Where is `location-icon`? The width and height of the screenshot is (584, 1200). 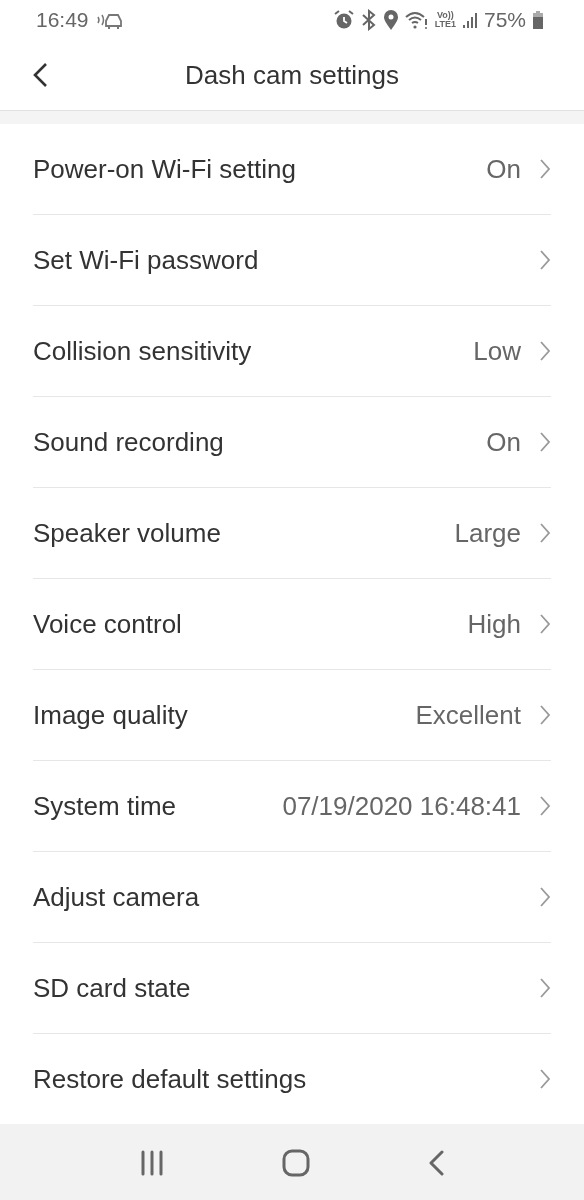
location-icon is located at coordinates (390, 20).